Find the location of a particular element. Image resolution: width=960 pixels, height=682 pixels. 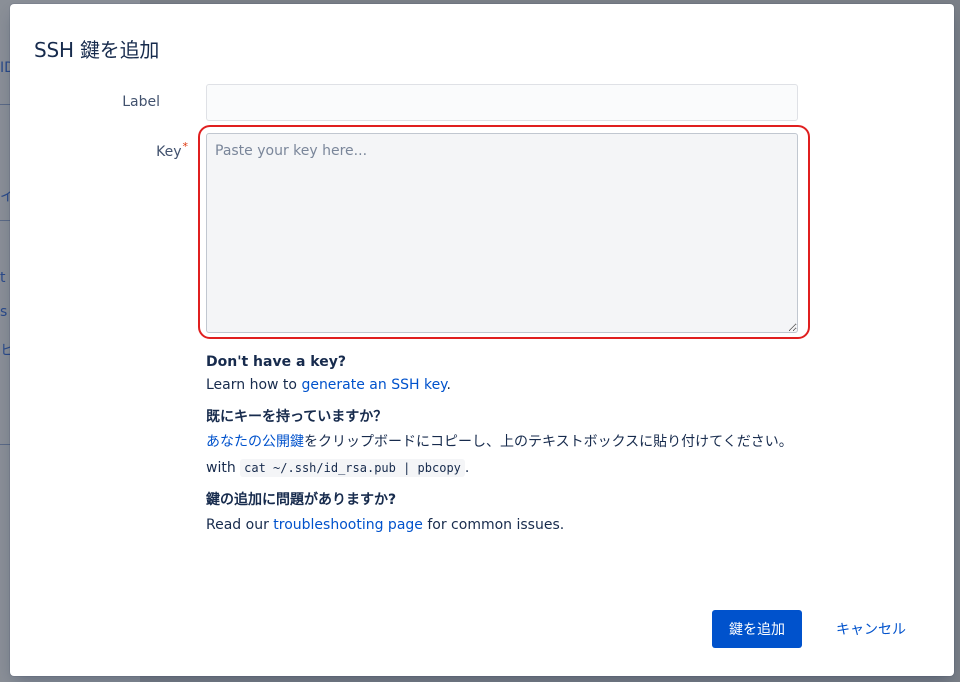

no-key-text-prefix: Learn how to is located at coordinates (254, 385).